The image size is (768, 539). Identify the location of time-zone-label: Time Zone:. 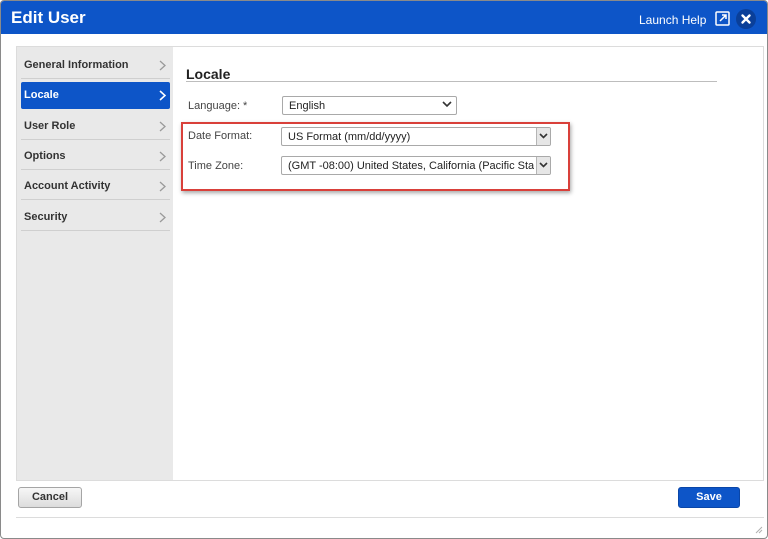
(216, 166).